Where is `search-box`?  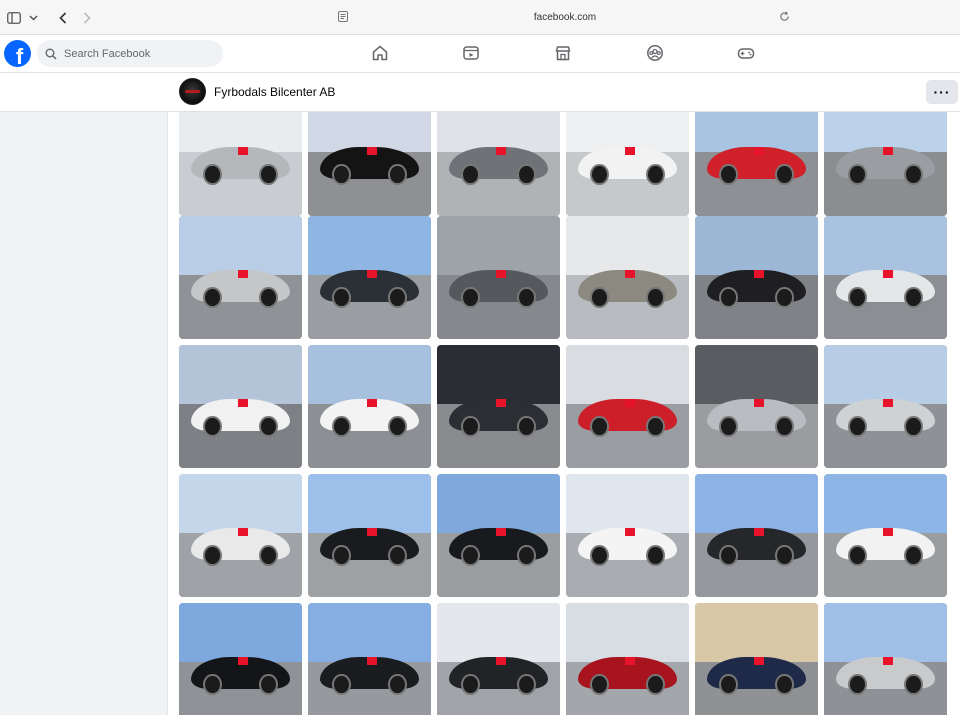 search-box is located at coordinates (130, 53).